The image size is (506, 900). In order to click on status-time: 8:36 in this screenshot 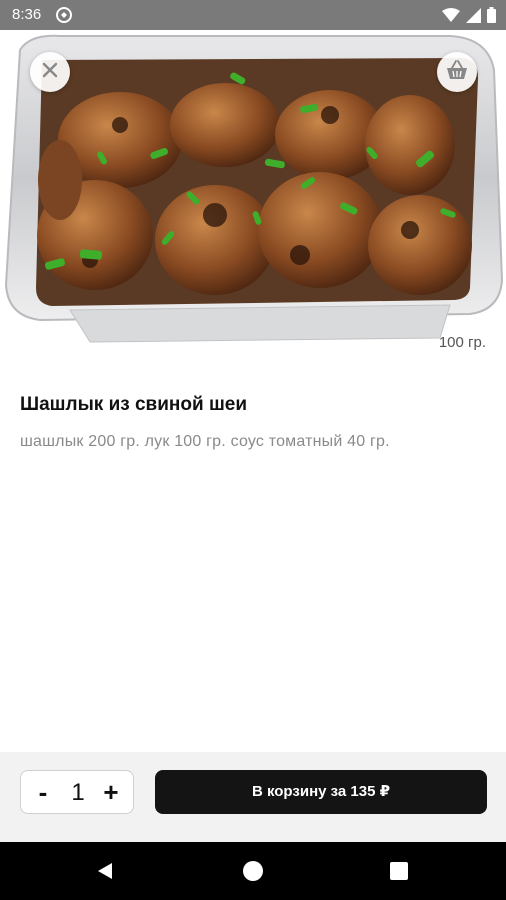, I will do `click(27, 14)`.